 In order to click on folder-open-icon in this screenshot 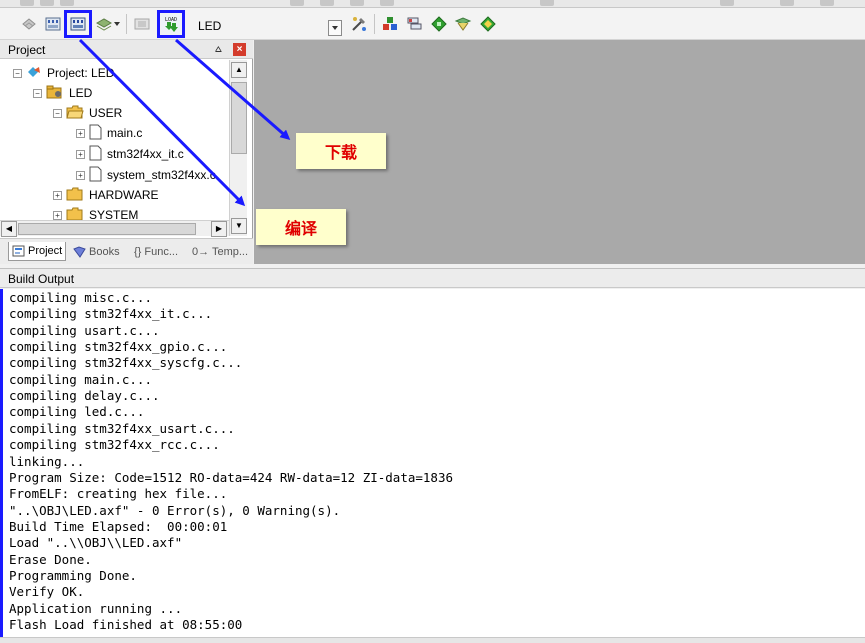, I will do `click(75, 113)`.